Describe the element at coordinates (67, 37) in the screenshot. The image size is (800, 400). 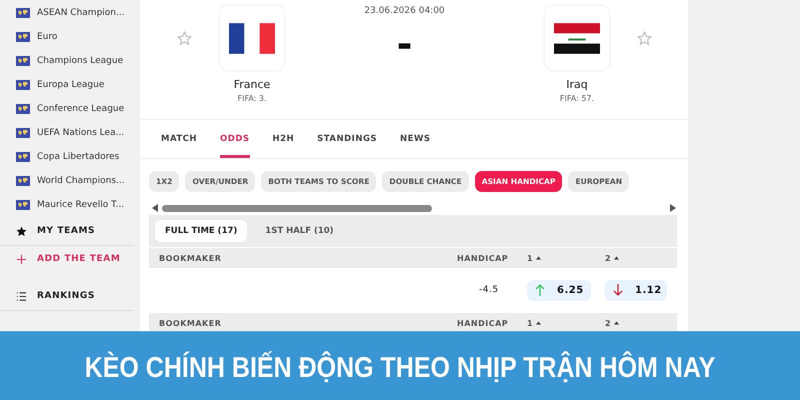
I see `competition-item: Euro` at that location.